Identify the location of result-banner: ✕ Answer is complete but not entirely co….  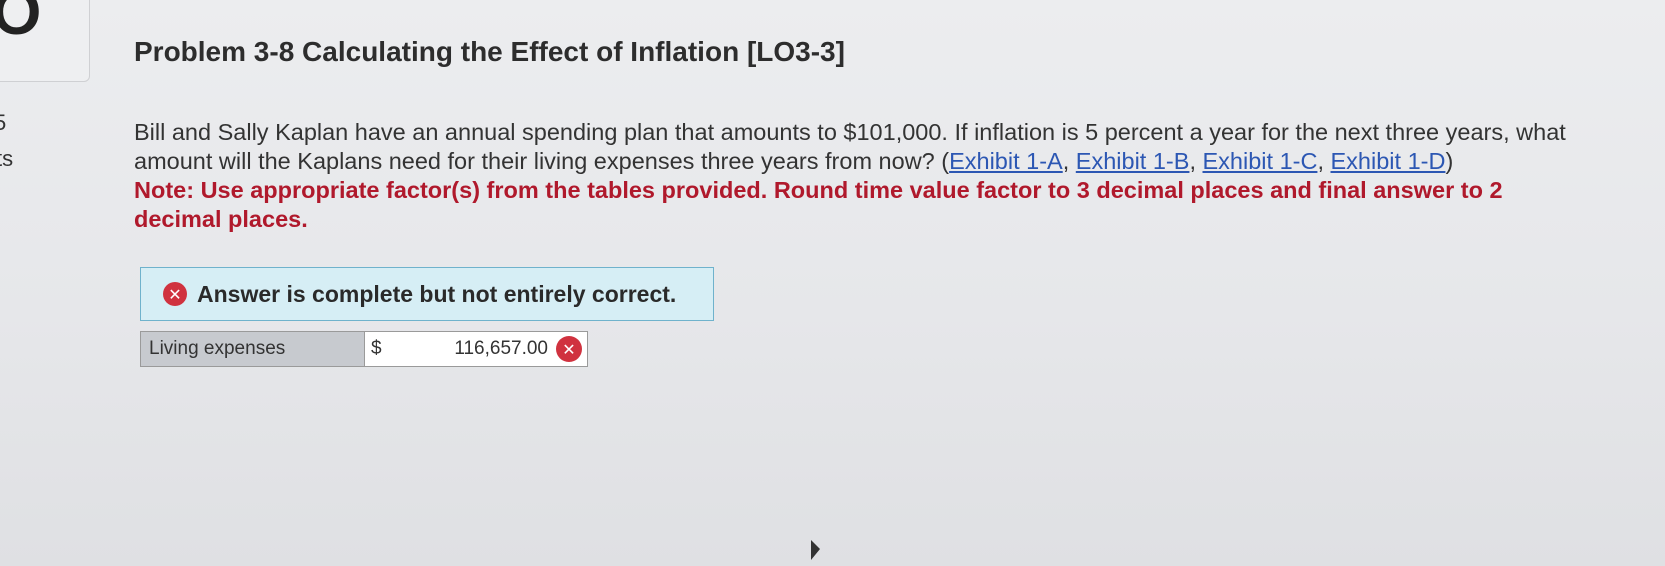
(427, 294).